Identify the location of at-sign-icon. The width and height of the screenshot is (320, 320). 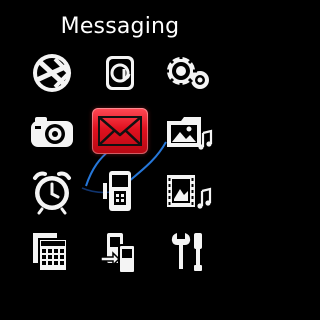
(120, 73).